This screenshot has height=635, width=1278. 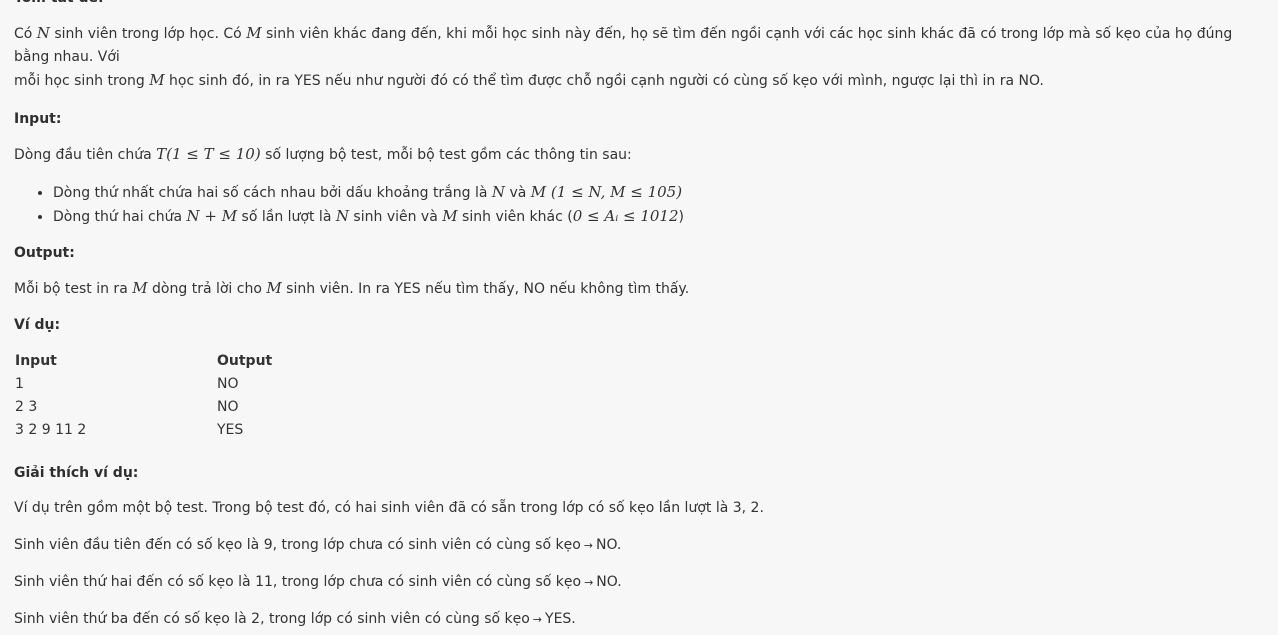 I want to click on example-heading: Ví dụ:, so click(x=37, y=325).